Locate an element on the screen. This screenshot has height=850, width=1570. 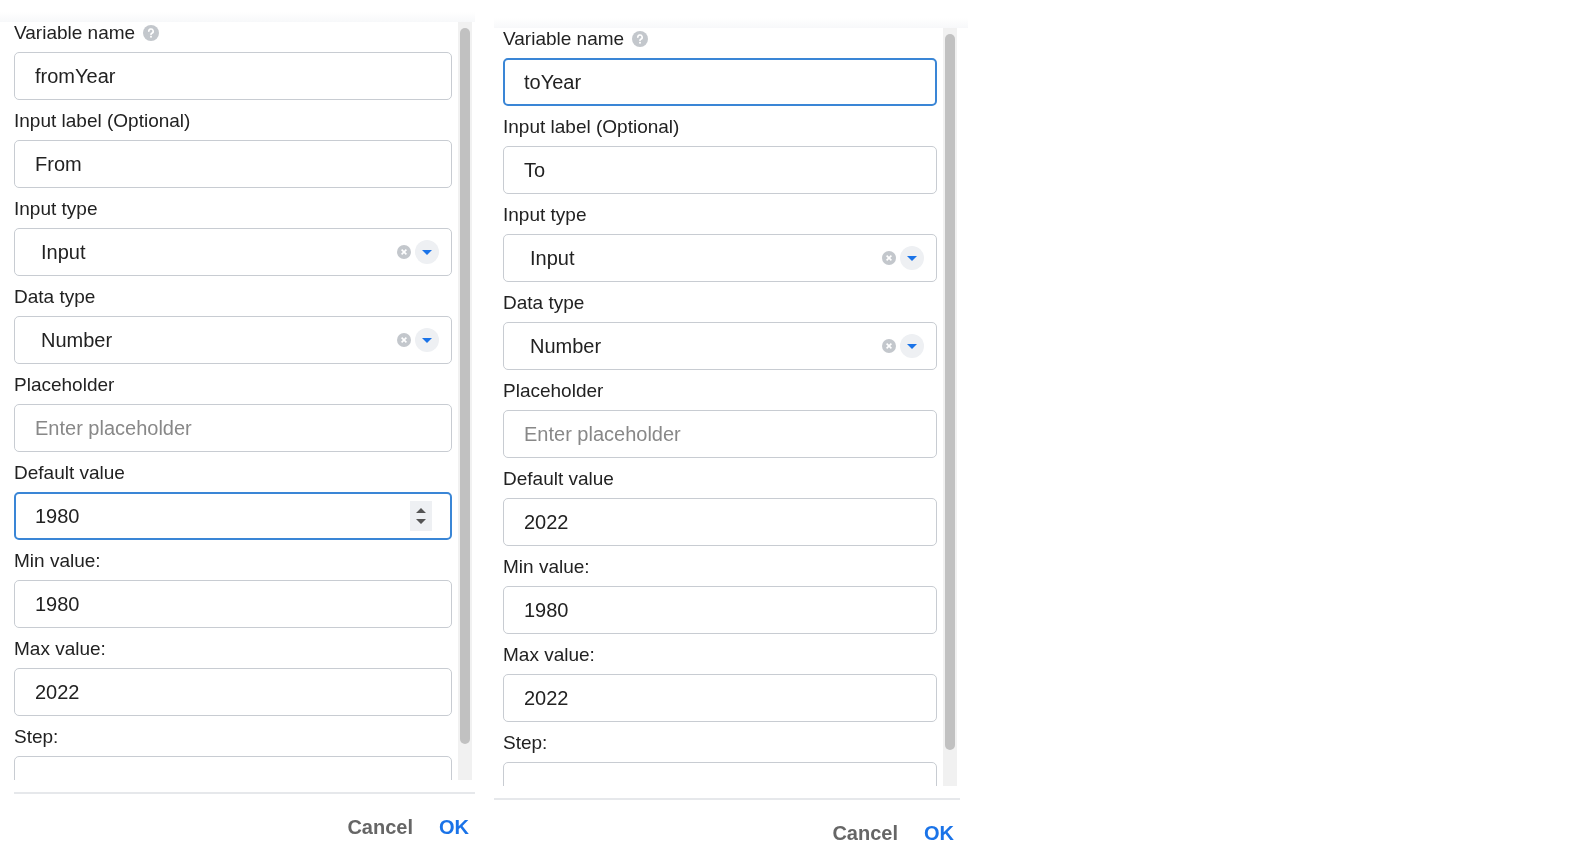
spinner-icon is located at coordinates (421, 516).